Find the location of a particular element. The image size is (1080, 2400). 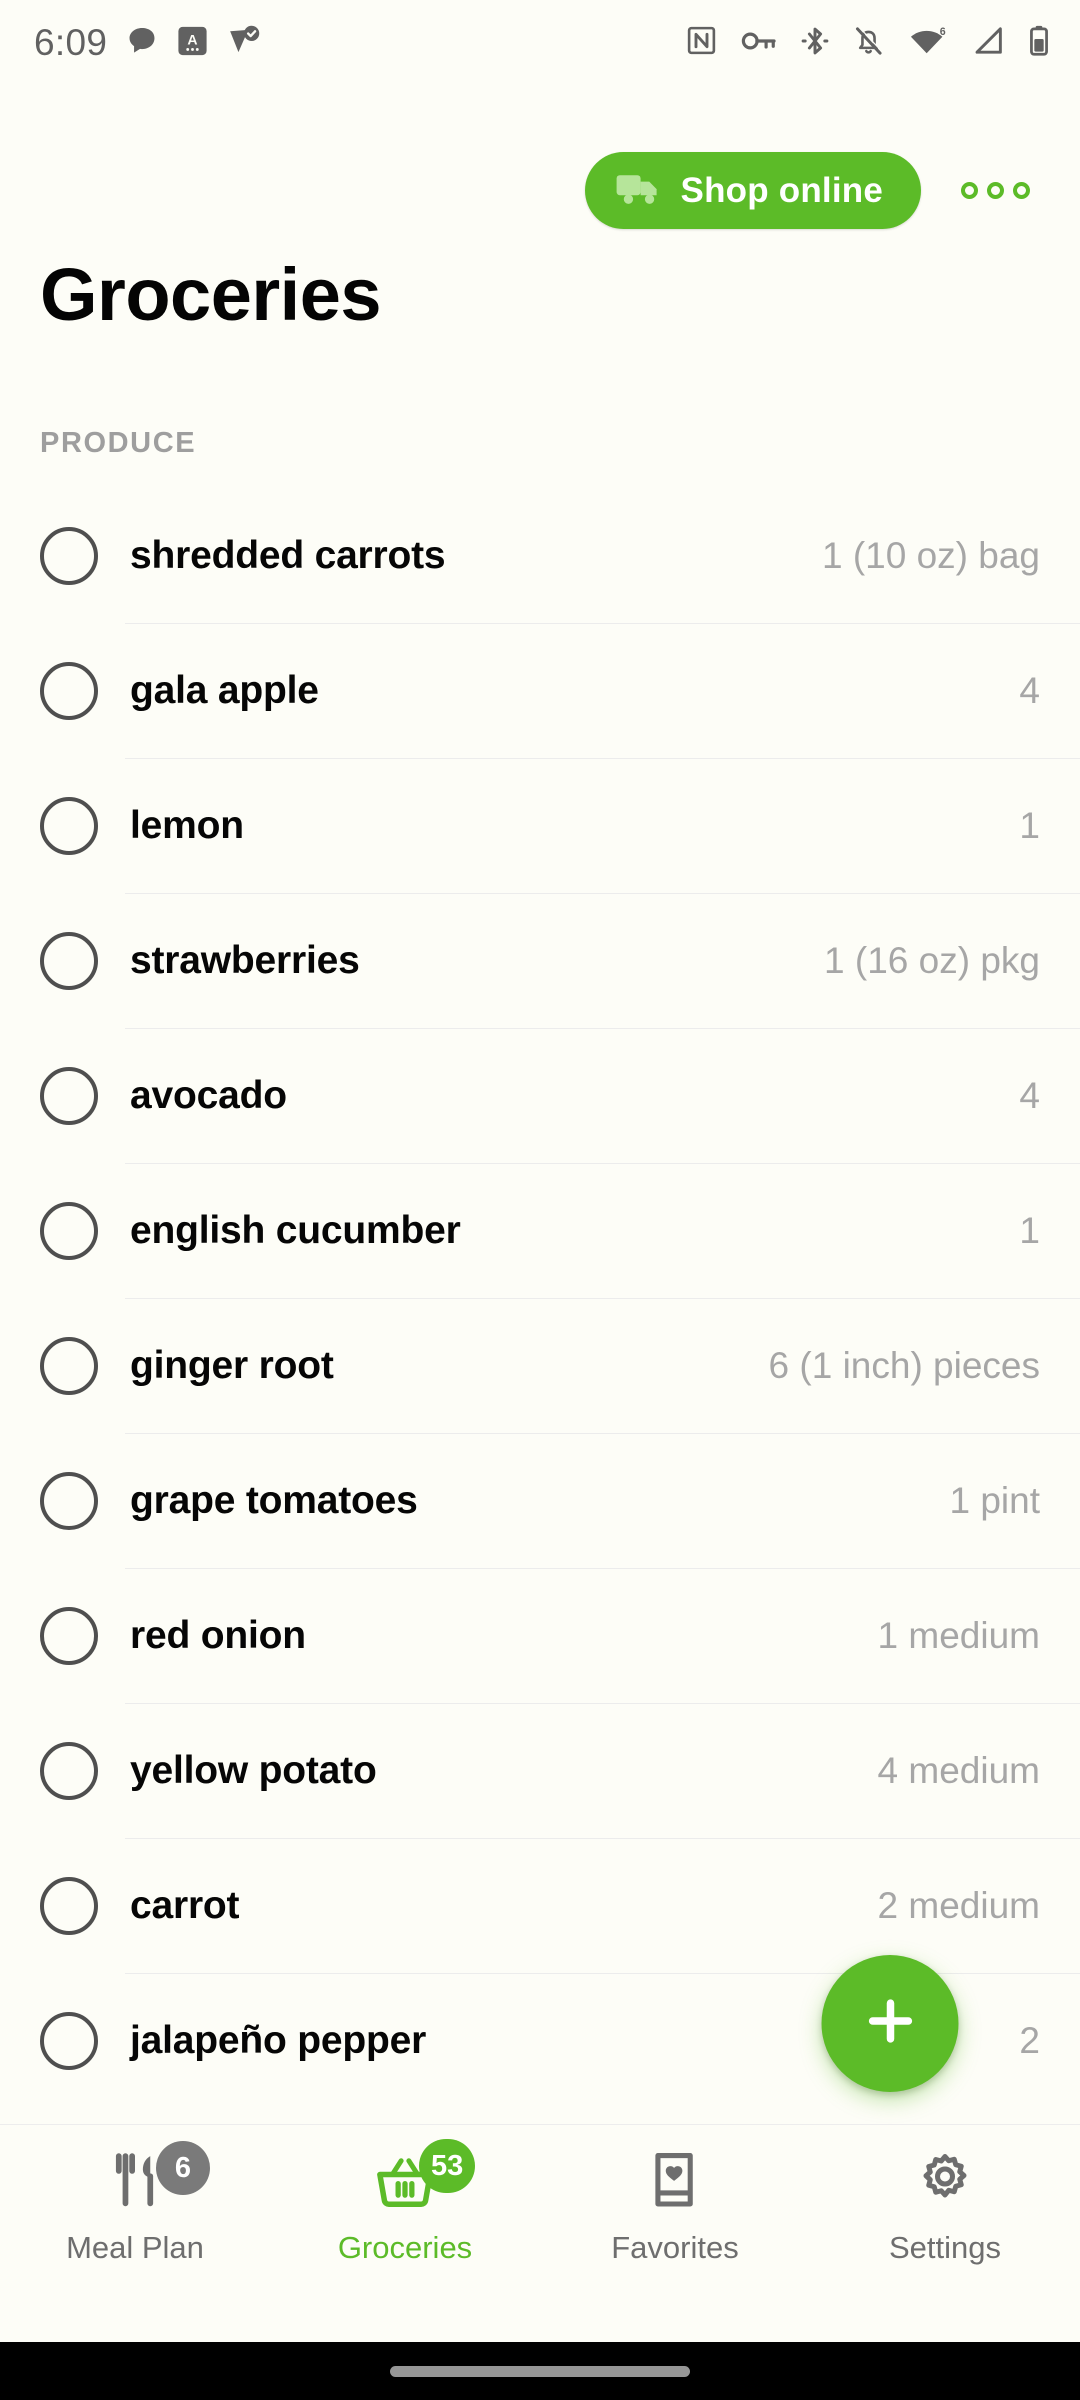

plus-icon is located at coordinates (890, 2023).